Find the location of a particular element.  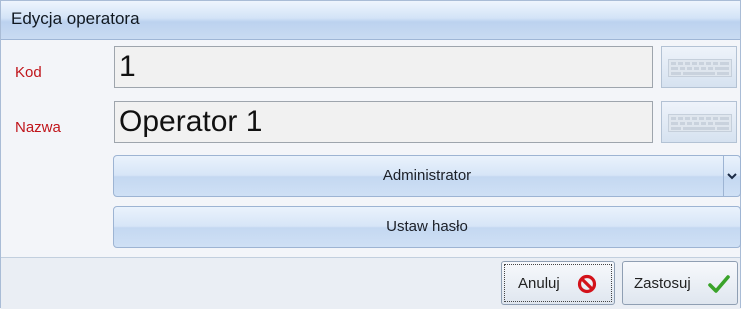

cancel-button: Anuluj is located at coordinates (558, 283).